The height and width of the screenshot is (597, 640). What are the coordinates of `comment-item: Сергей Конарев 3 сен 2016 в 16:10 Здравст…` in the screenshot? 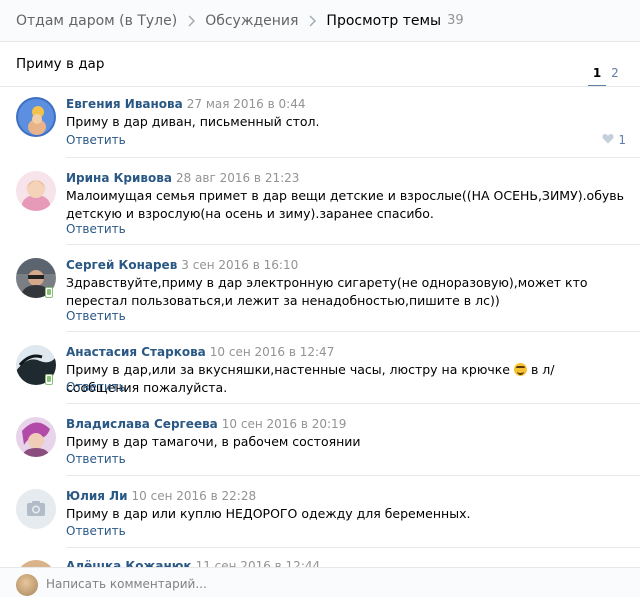 It's located at (320, 288).